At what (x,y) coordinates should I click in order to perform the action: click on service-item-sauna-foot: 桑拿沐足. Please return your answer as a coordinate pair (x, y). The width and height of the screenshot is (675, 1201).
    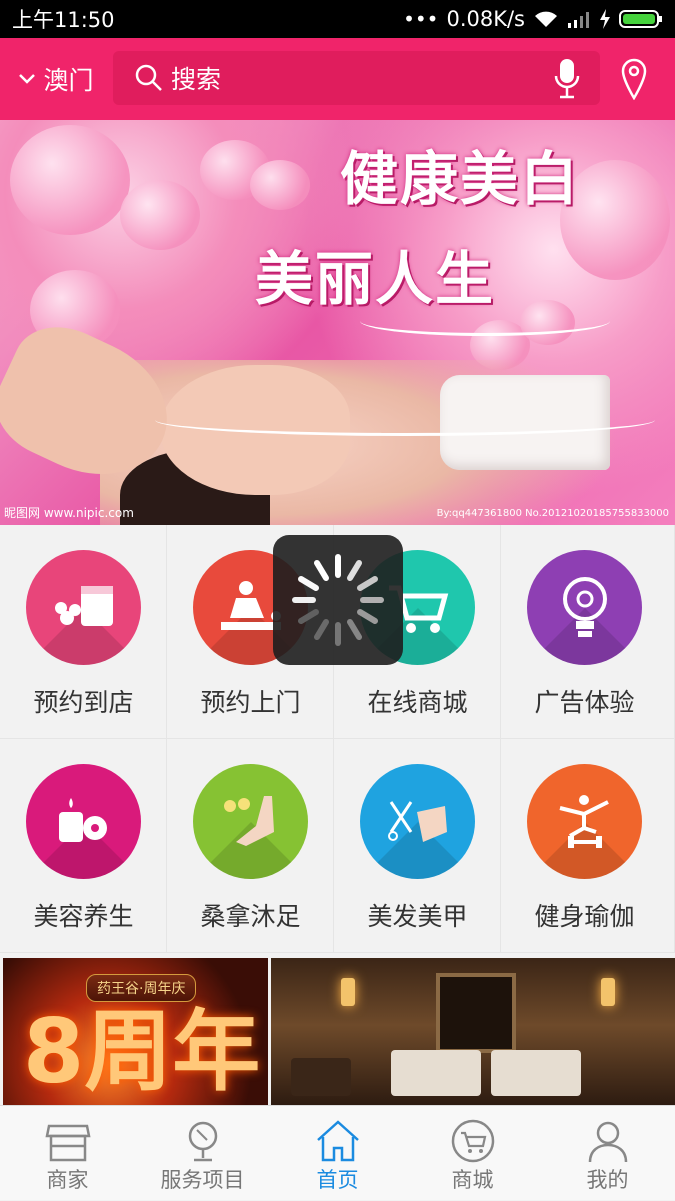
    Looking at the image, I should click on (250, 846).